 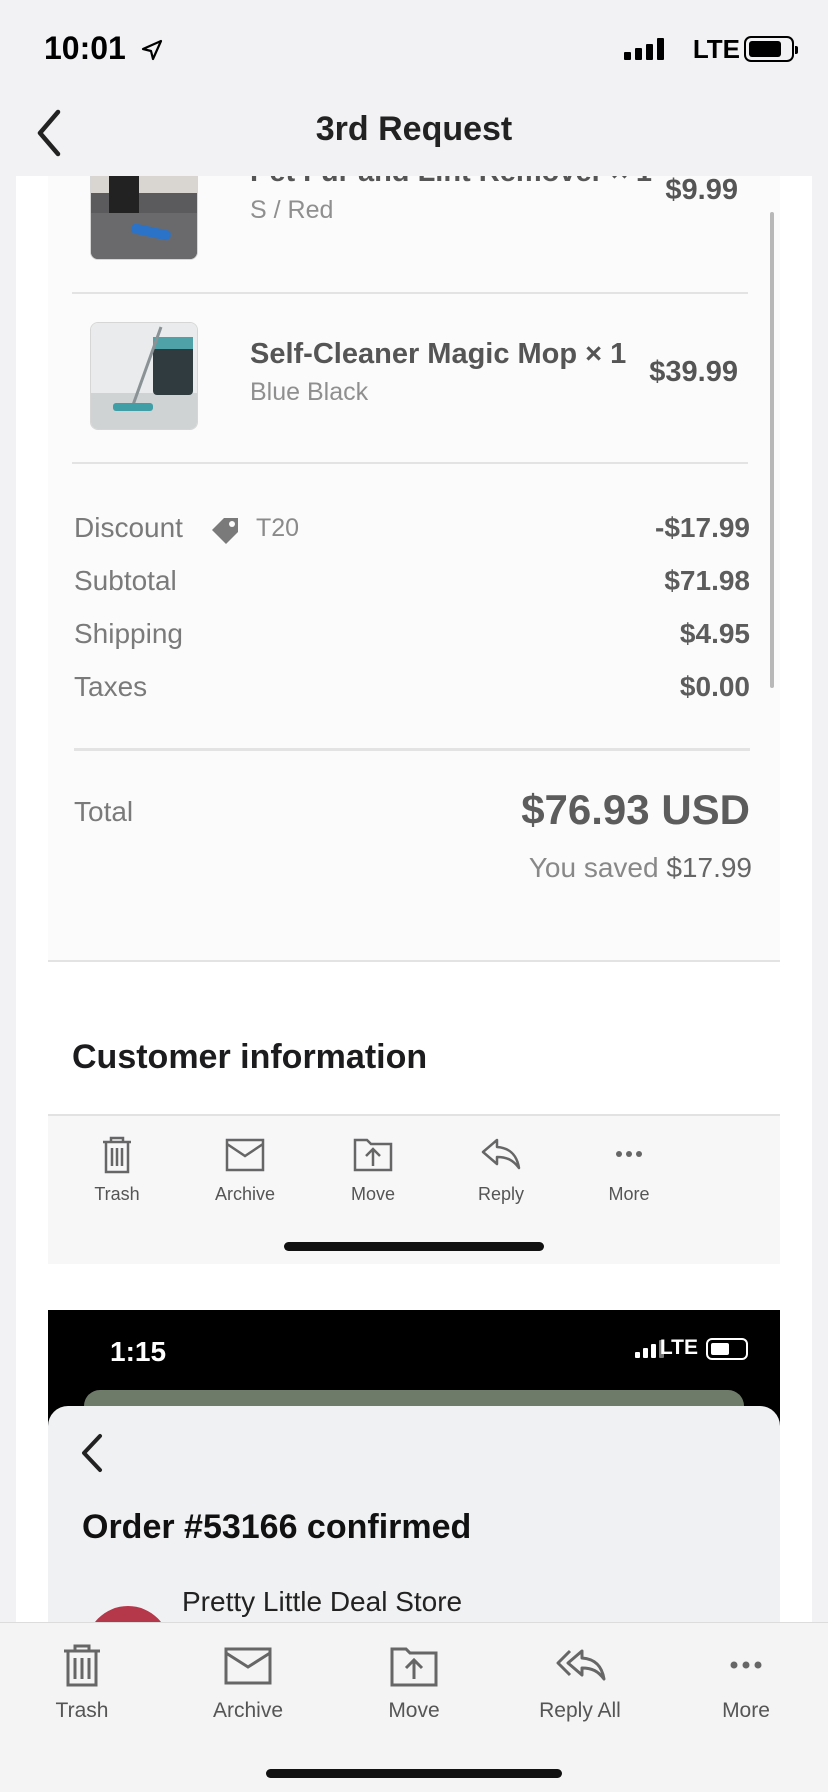 What do you see at coordinates (629, 1194) in the screenshot?
I see `inner-more-label: More` at bounding box center [629, 1194].